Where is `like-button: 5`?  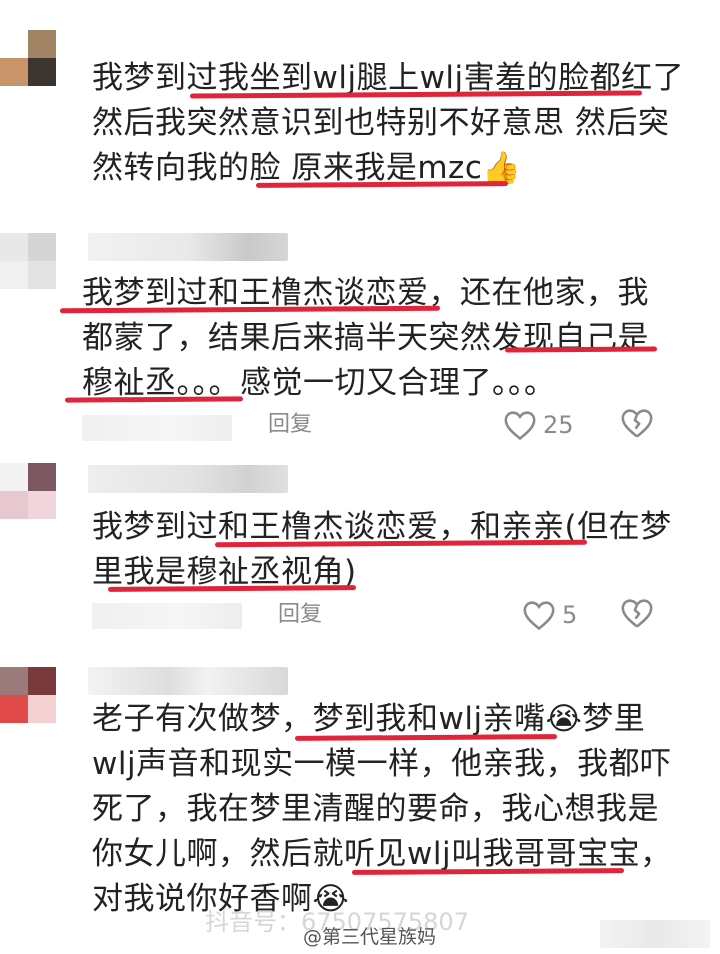 like-button: 5 is located at coordinates (549, 615).